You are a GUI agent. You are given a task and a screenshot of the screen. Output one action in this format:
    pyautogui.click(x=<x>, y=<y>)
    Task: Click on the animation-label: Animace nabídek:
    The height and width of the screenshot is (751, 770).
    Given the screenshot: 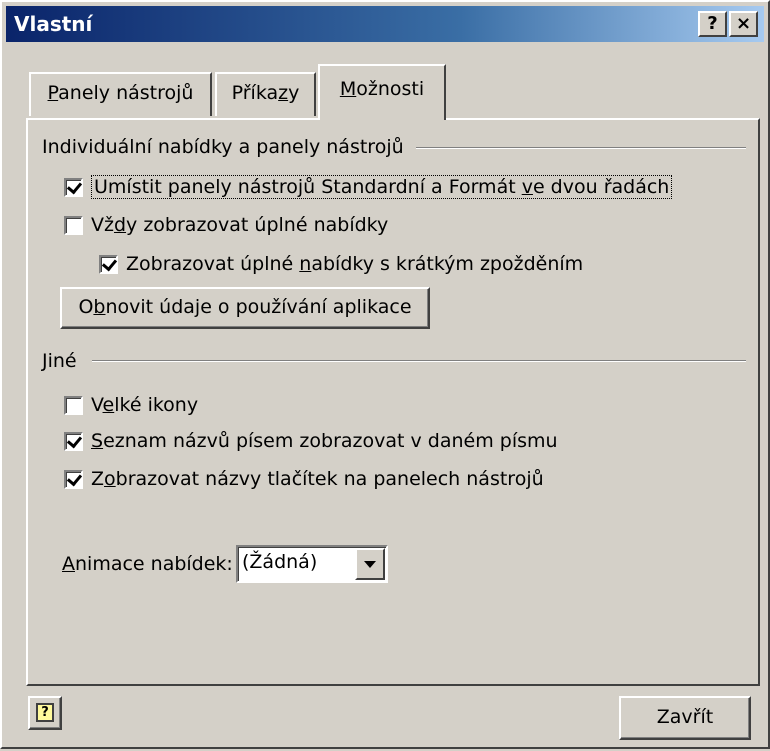 What is the action you would take?
    pyautogui.click(x=147, y=564)
    